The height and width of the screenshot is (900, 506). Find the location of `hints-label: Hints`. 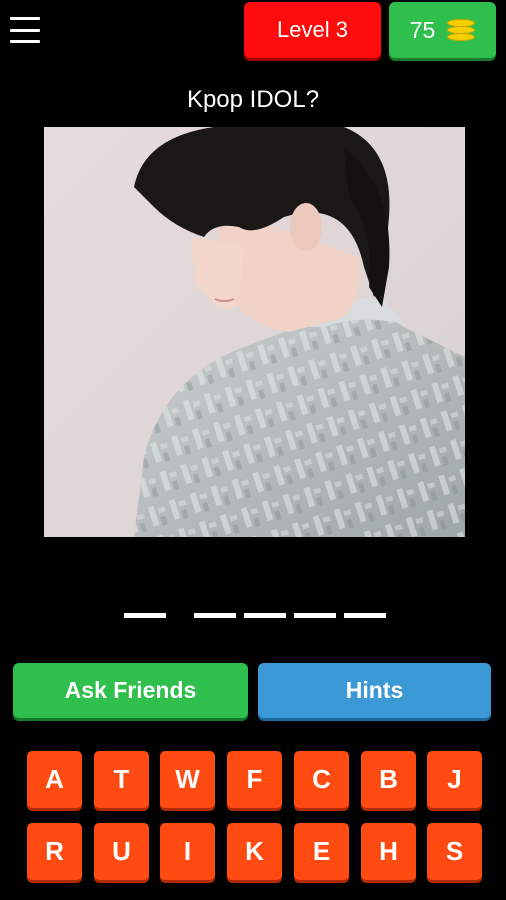

hints-label: Hints is located at coordinates (374, 690).